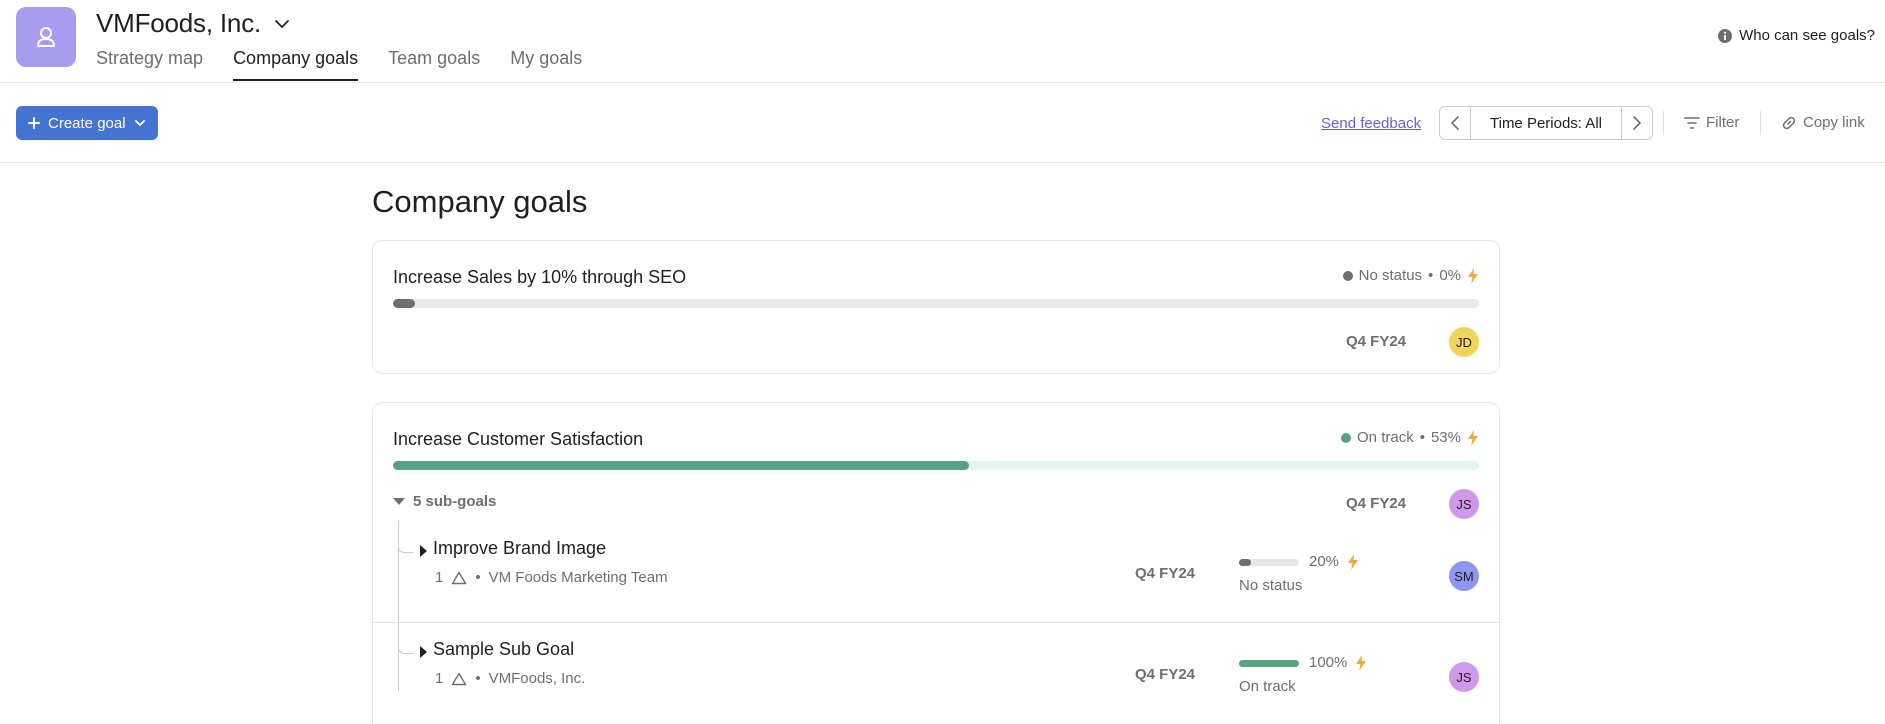 This screenshot has width=1885, height=724. What do you see at coordinates (518, 439) in the screenshot?
I see `goal-title: Increase Customer Satisfaction` at bounding box center [518, 439].